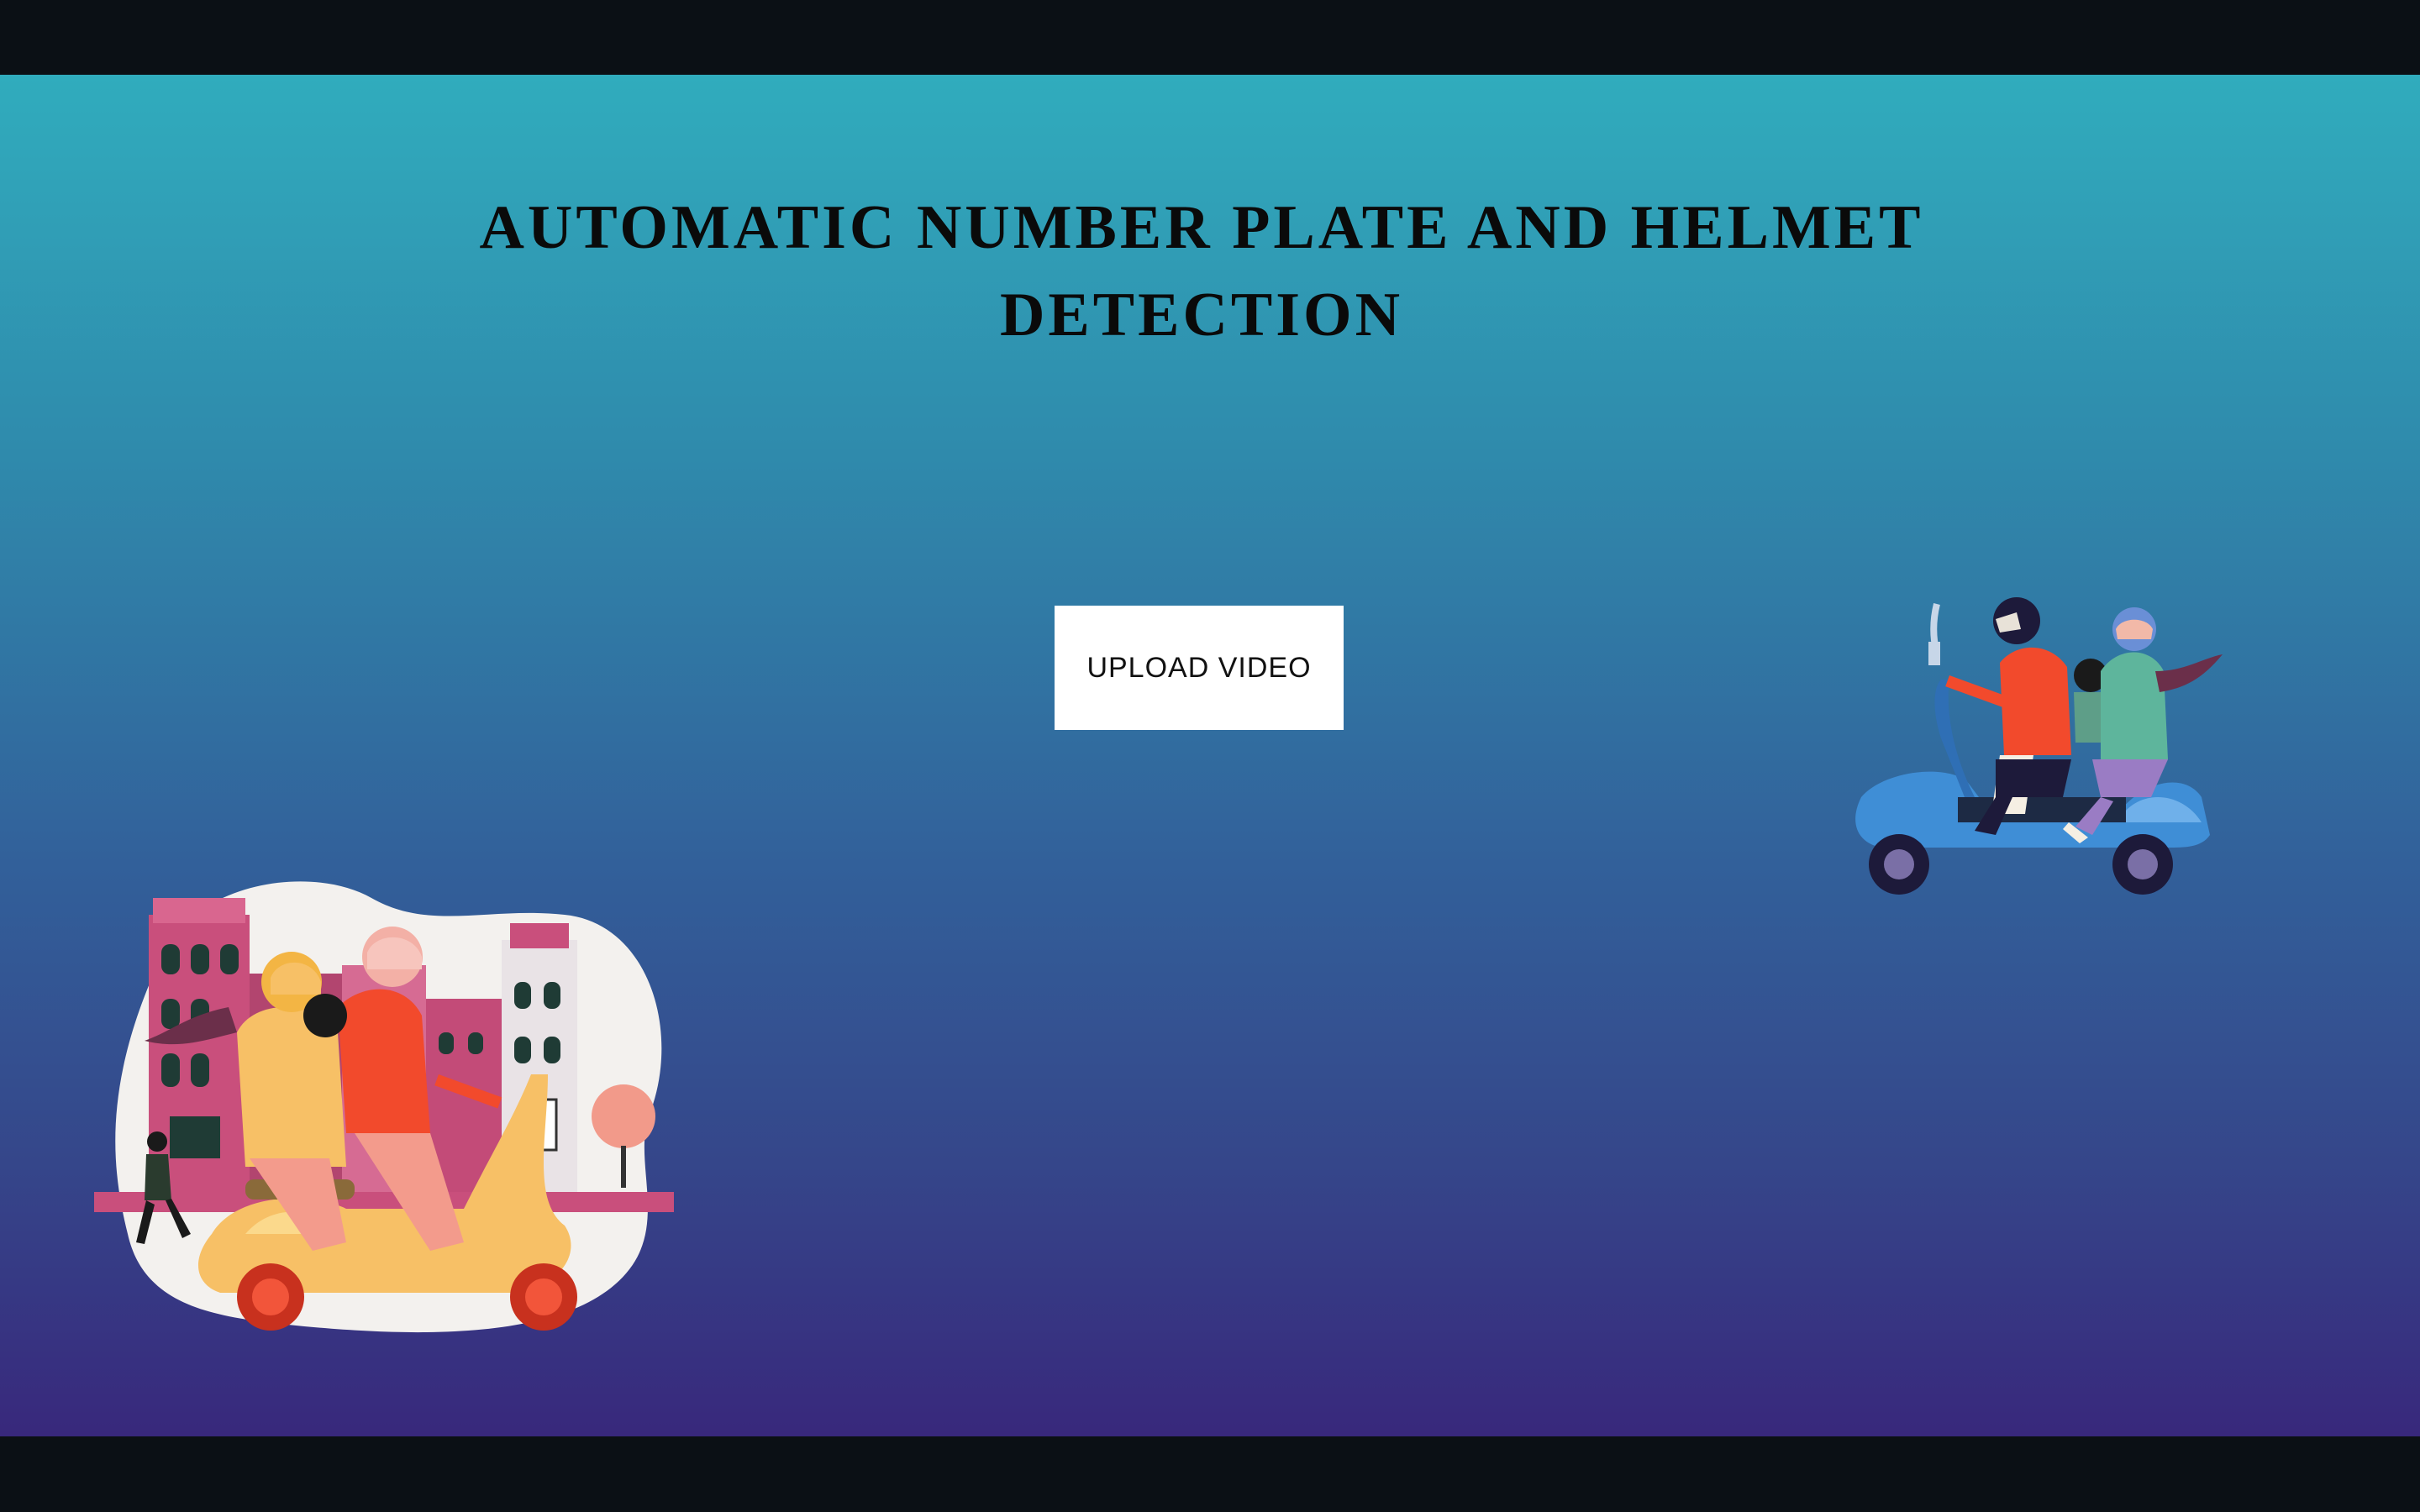 This screenshot has width=2420, height=1512. Describe the element at coordinates (1210, 37) in the screenshot. I see `top-letterbox` at that location.